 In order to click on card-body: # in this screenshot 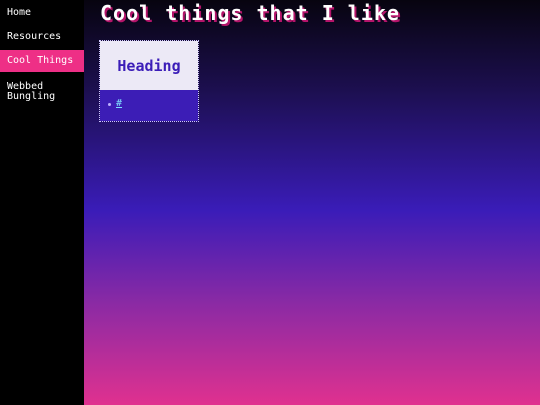, I will do `click(149, 105)`.